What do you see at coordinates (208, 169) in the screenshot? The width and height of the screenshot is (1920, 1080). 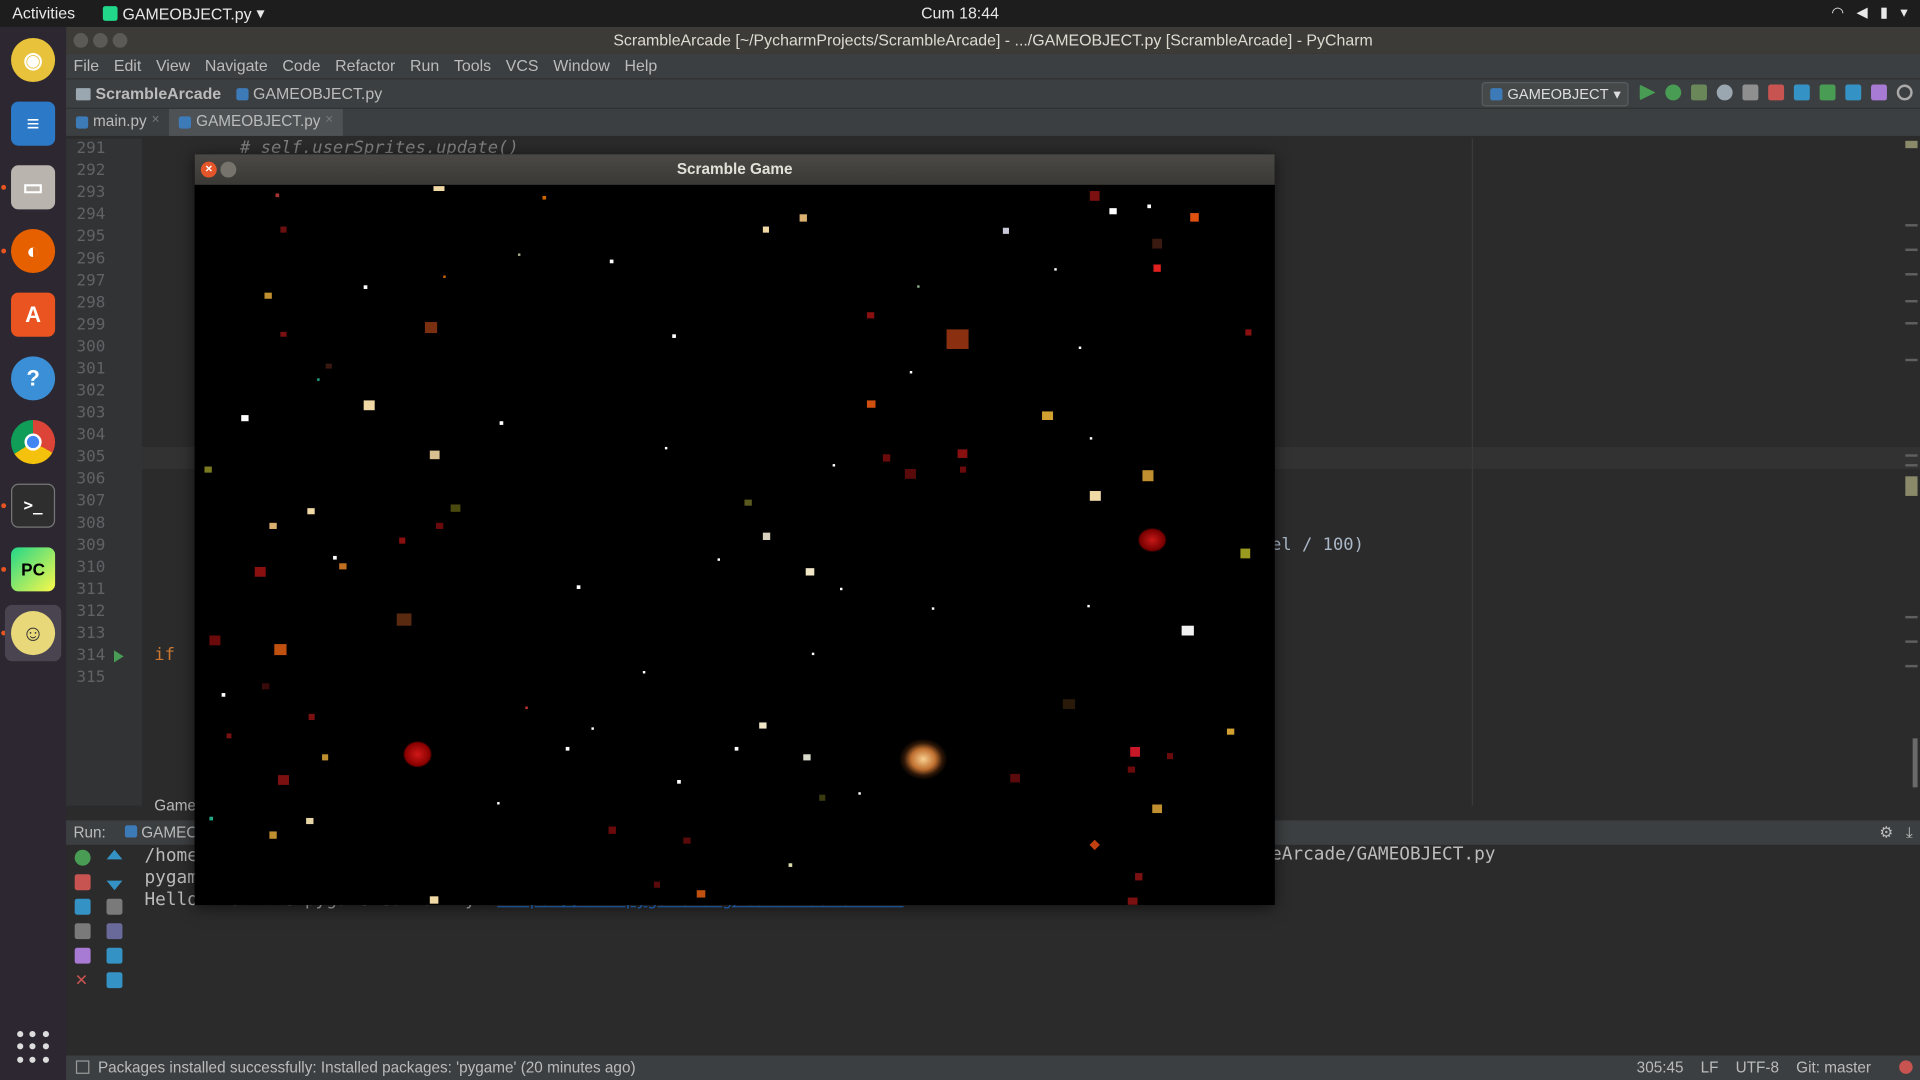 I see `close-icon: ×` at bounding box center [208, 169].